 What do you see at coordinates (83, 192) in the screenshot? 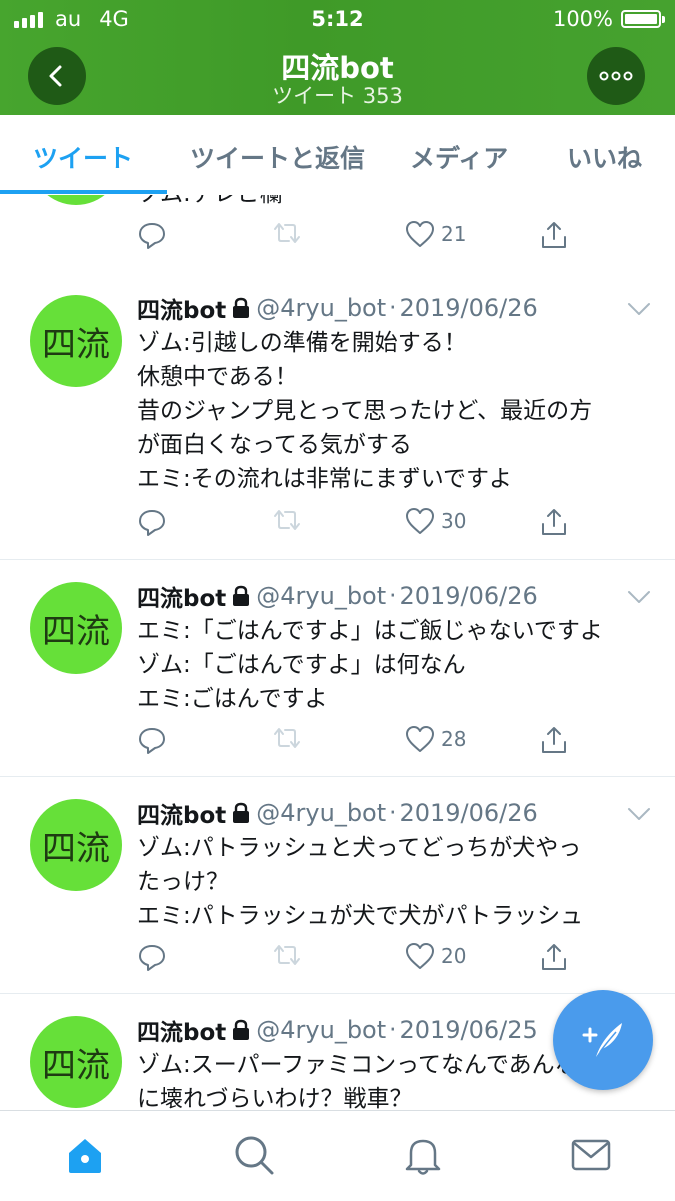
I see `active-tab-indicator` at bounding box center [83, 192].